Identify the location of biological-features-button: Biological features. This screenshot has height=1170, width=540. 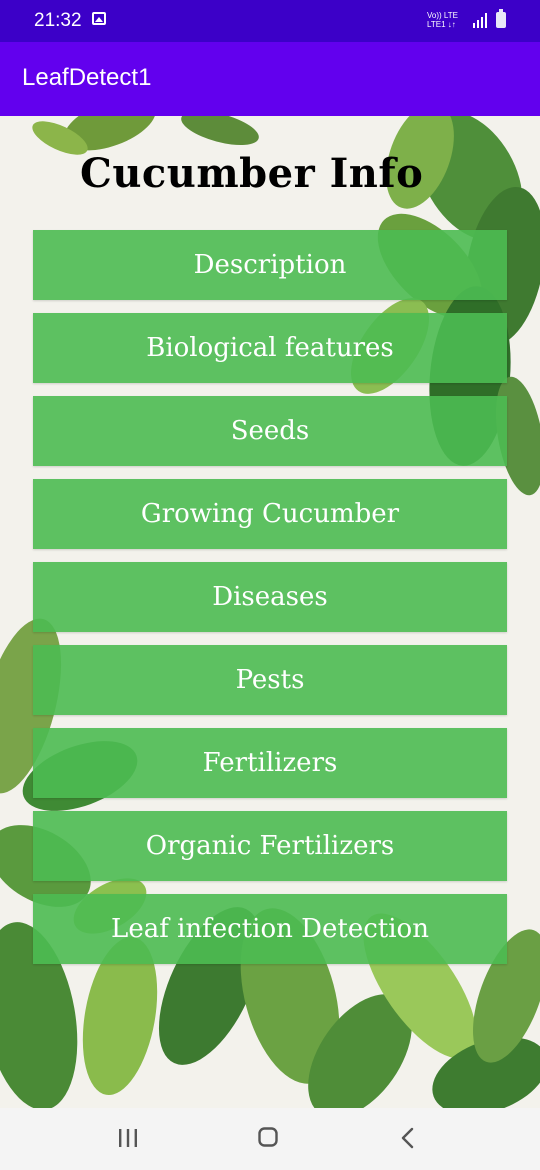
(270, 348).